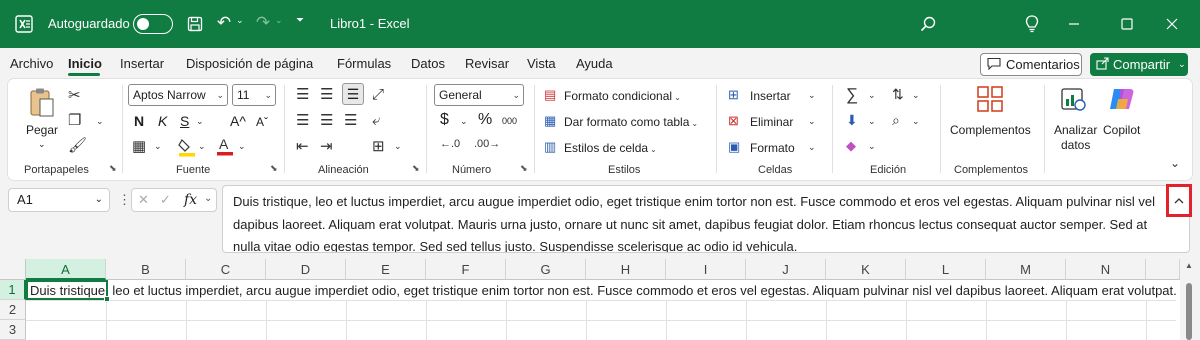  Describe the element at coordinates (353, 94) in the screenshot. I see `align-bottom-icon: ☰` at that location.